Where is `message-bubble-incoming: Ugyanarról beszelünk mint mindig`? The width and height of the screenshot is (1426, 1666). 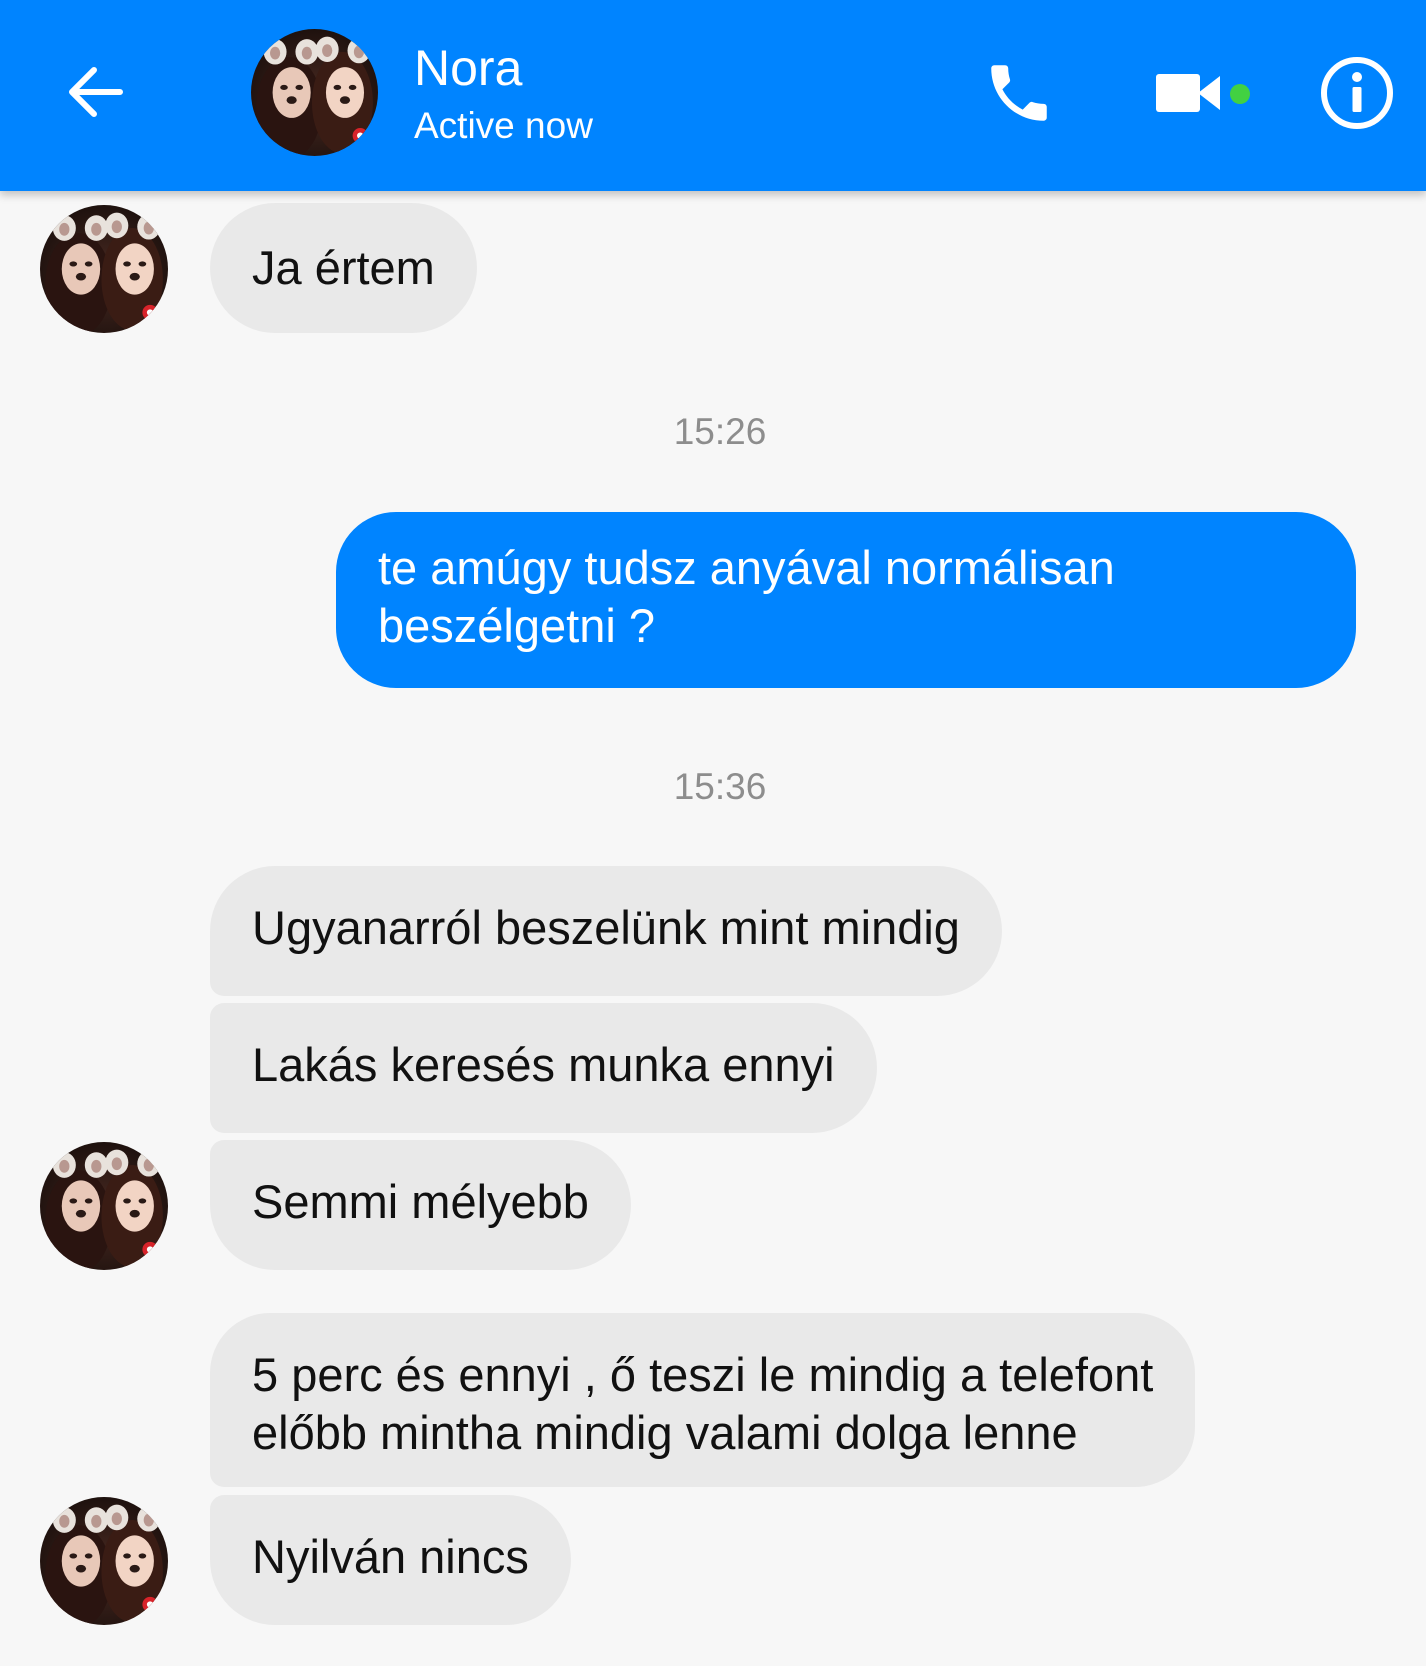 message-bubble-incoming: Ugyanarról beszelünk mint mindig is located at coordinates (606, 931).